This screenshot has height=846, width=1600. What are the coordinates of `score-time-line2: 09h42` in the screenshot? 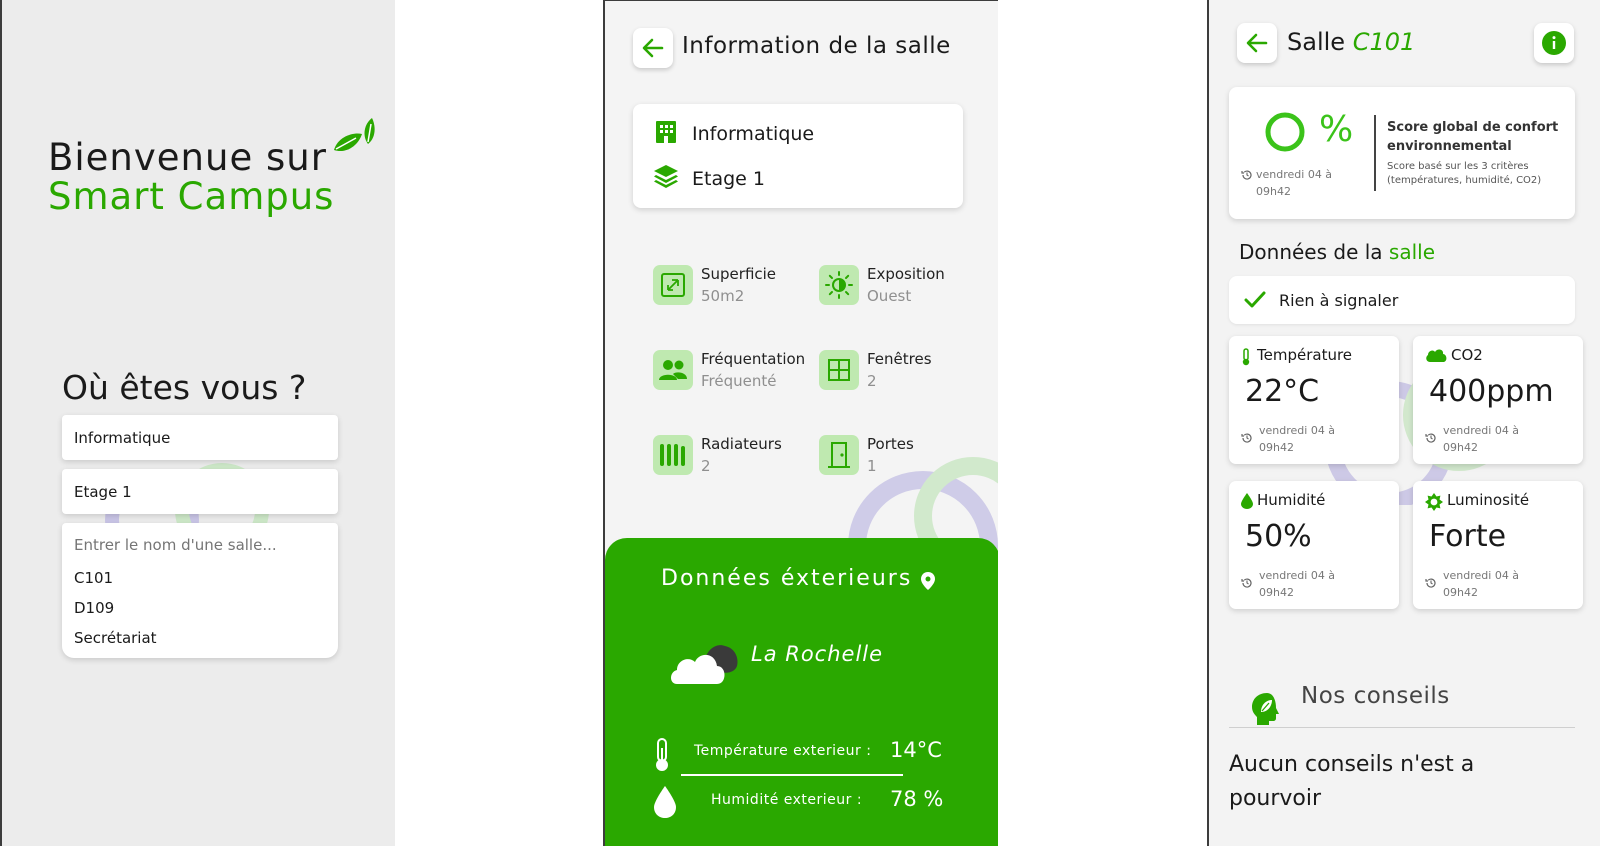 It's located at (1273, 191).